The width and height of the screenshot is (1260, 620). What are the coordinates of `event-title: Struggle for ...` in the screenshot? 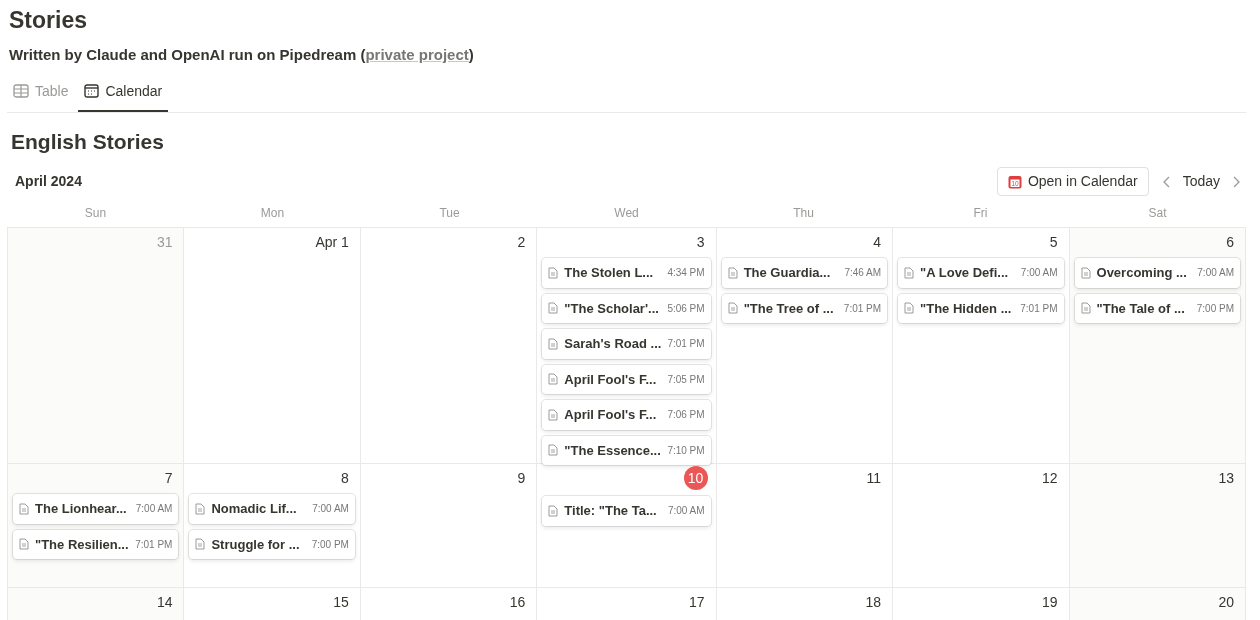 It's located at (255, 544).